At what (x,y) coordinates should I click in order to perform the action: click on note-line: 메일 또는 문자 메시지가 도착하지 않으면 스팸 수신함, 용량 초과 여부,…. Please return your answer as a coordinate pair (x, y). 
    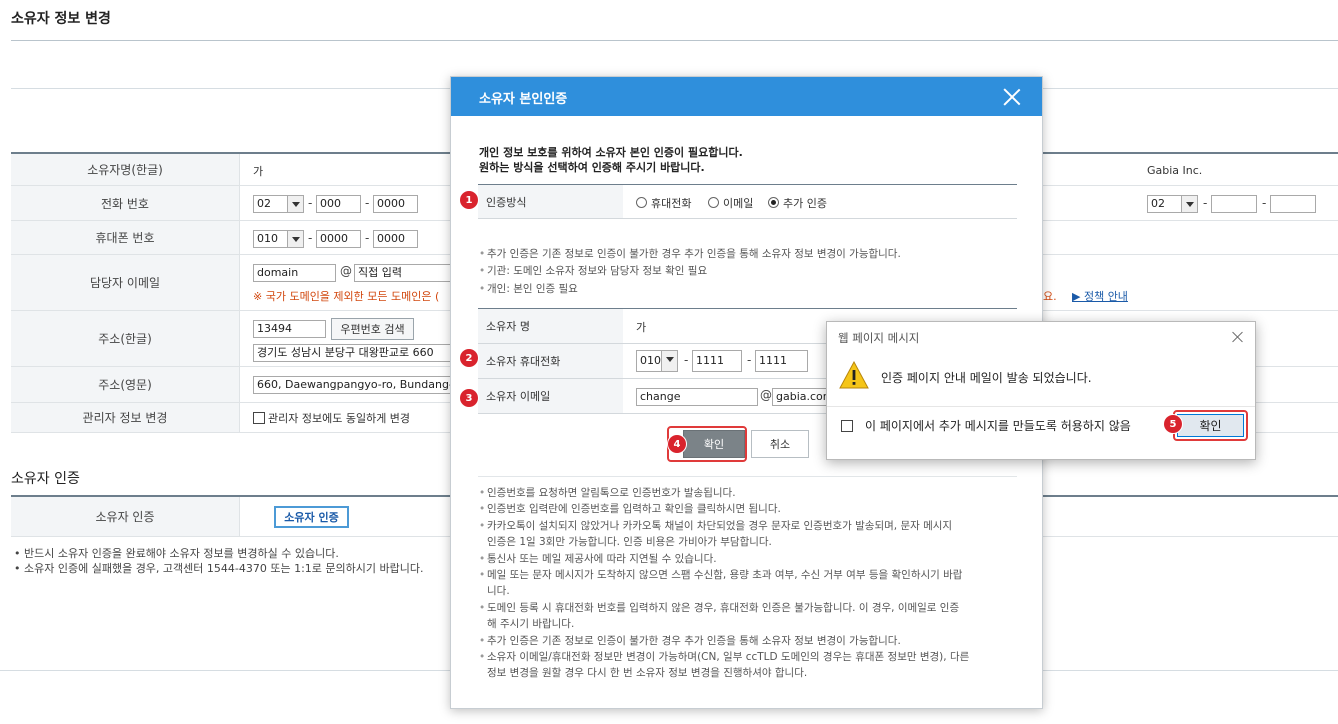
    Looking at the image, I should click on (724, 575).